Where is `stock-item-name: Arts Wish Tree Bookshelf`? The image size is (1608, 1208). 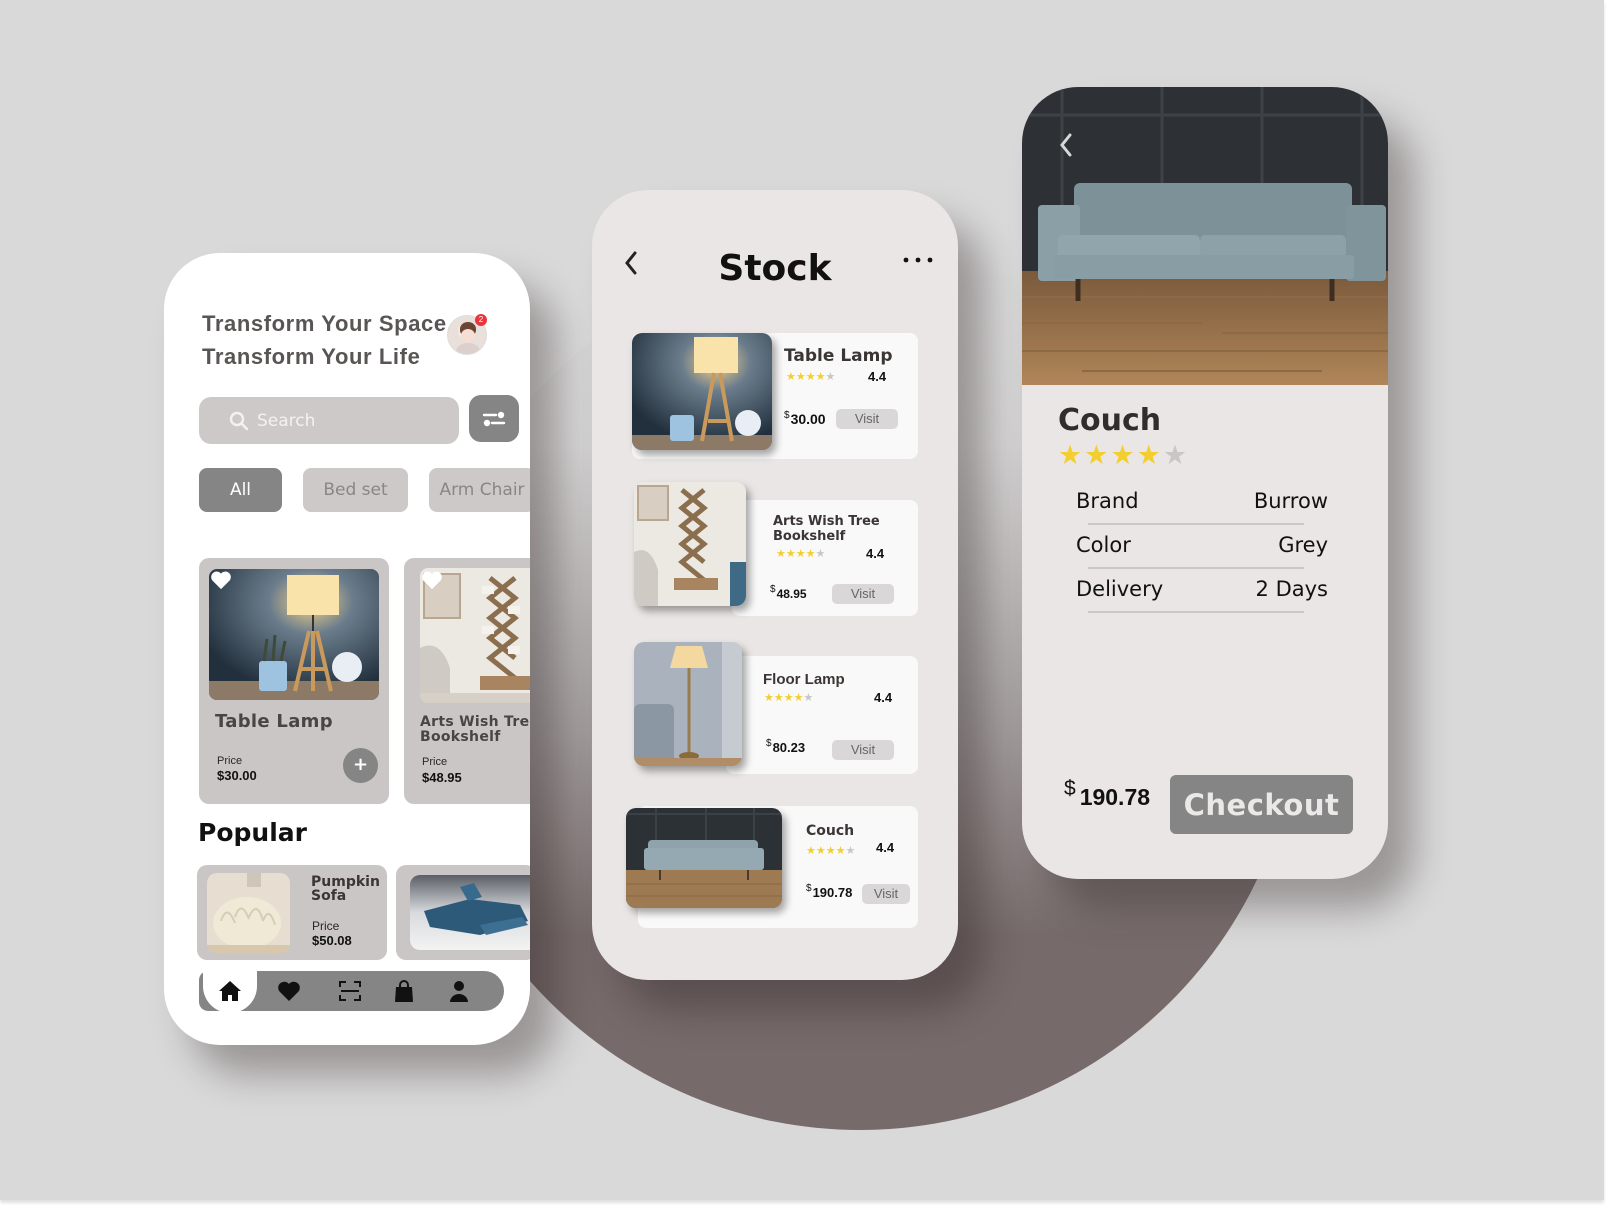 stock-item-name: Arts Wish Tree Bookshelf is located at coordinates (826, 529).